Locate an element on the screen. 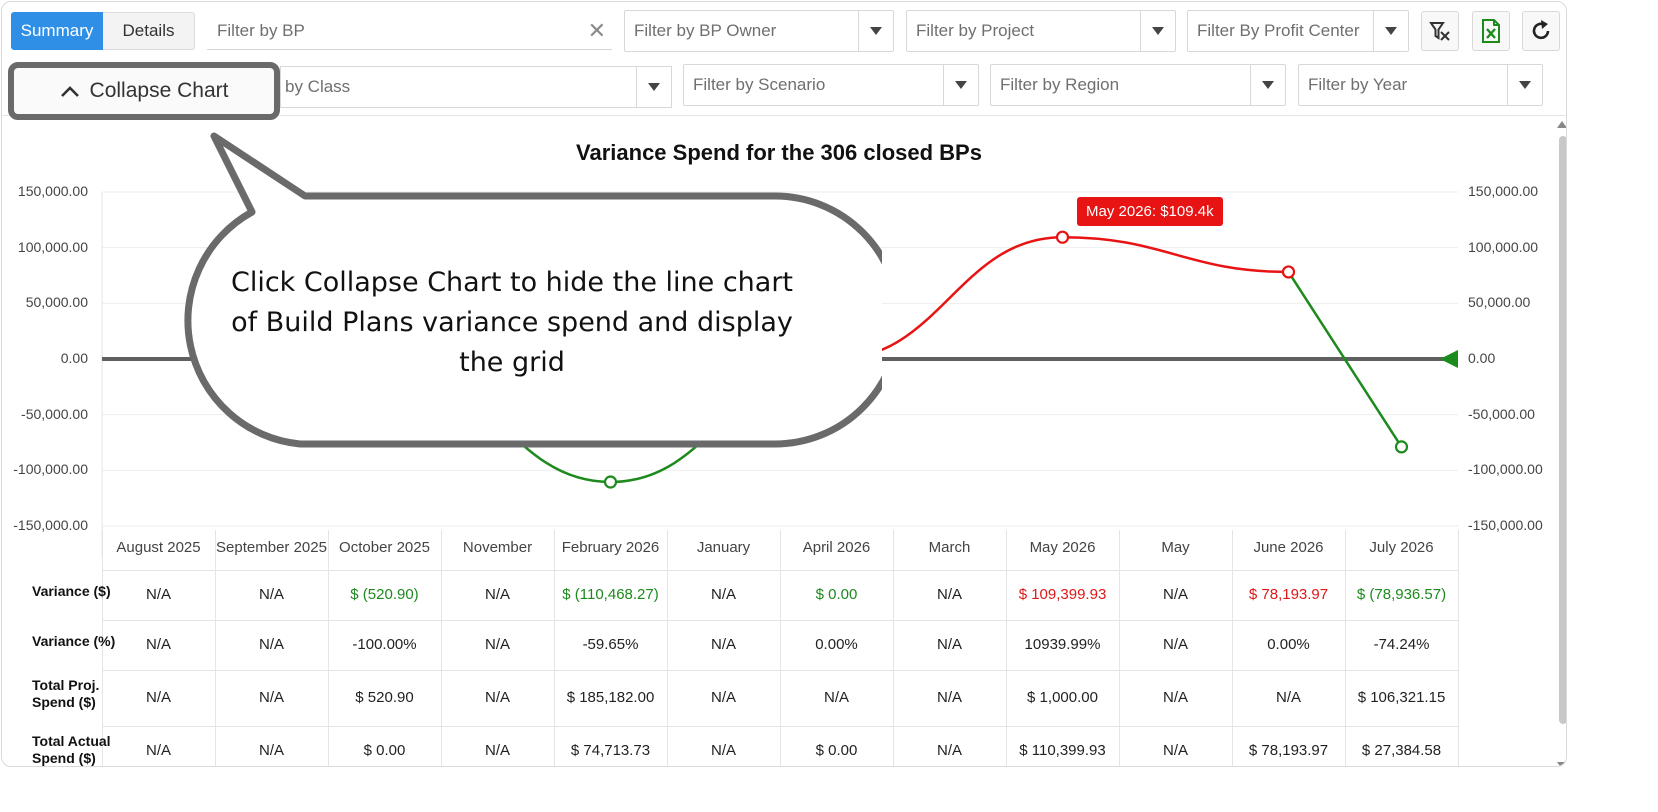  scroll-up-icon is located at coordinates (1562, 125).